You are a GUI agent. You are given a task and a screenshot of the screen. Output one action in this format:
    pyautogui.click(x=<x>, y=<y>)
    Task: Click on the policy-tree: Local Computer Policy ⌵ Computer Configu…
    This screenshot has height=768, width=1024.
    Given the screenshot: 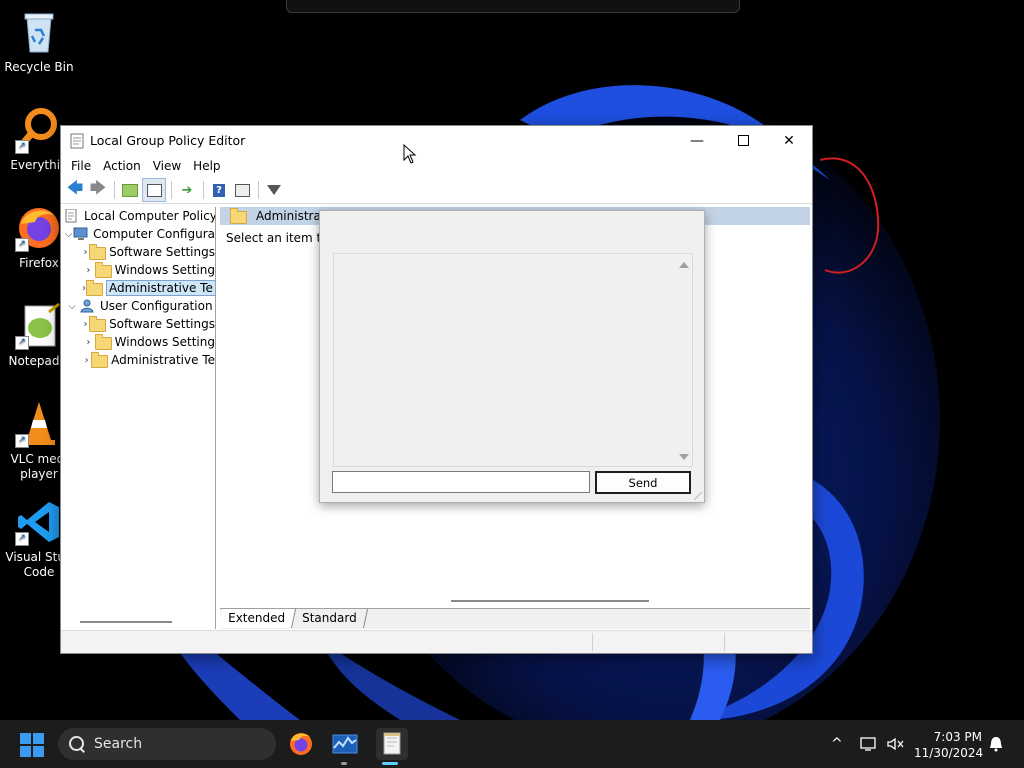 What is the action you would take?
    pyautogui.click(x=139, y=418)
    